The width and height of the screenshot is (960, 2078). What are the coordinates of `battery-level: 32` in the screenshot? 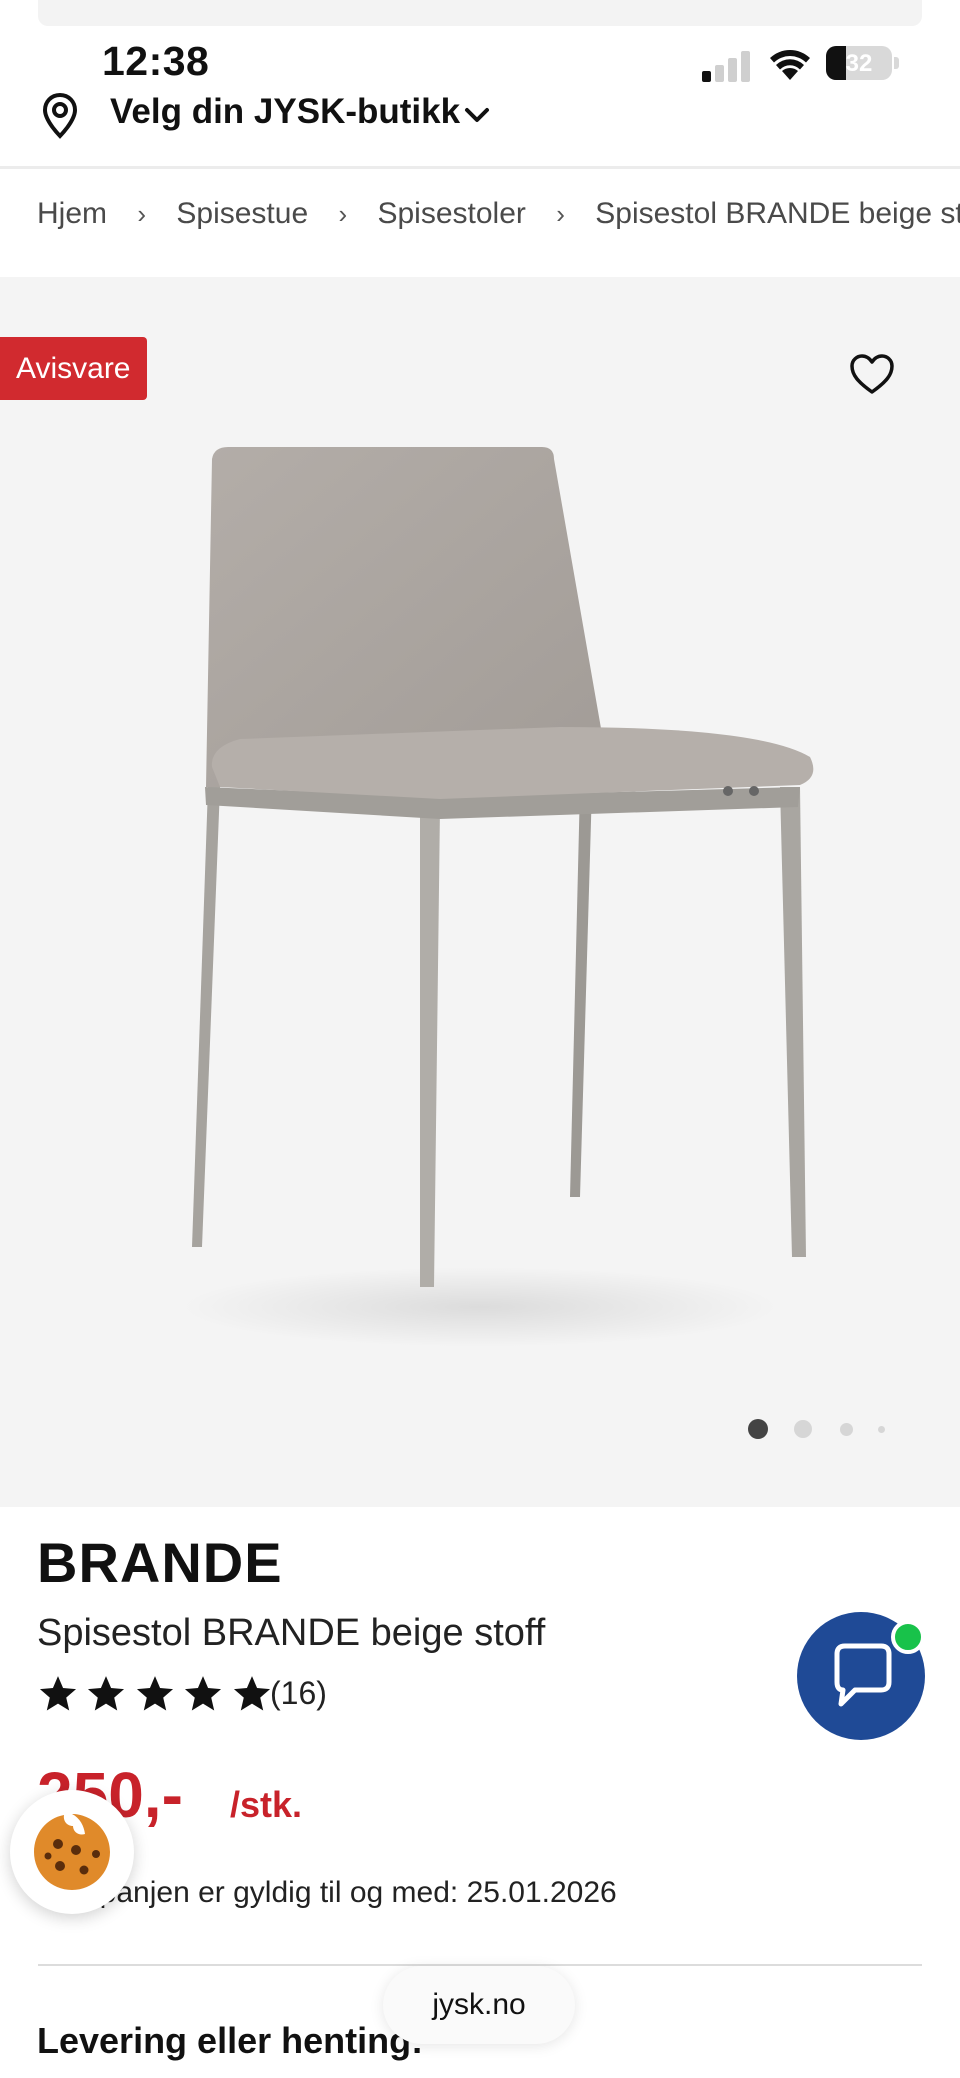 It's located at (859, 63).